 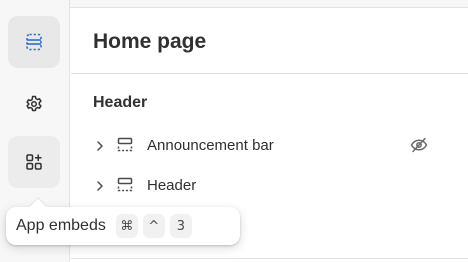 I want to click on rail-button-settings, so click(x=34, y=104).